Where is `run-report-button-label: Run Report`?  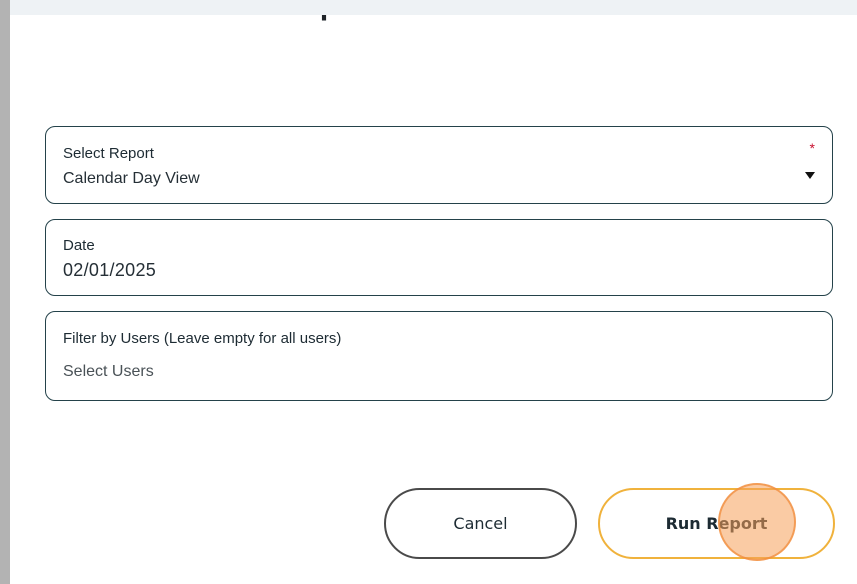 run-report-button-label: Run Report is located at coordinates (716, 523).